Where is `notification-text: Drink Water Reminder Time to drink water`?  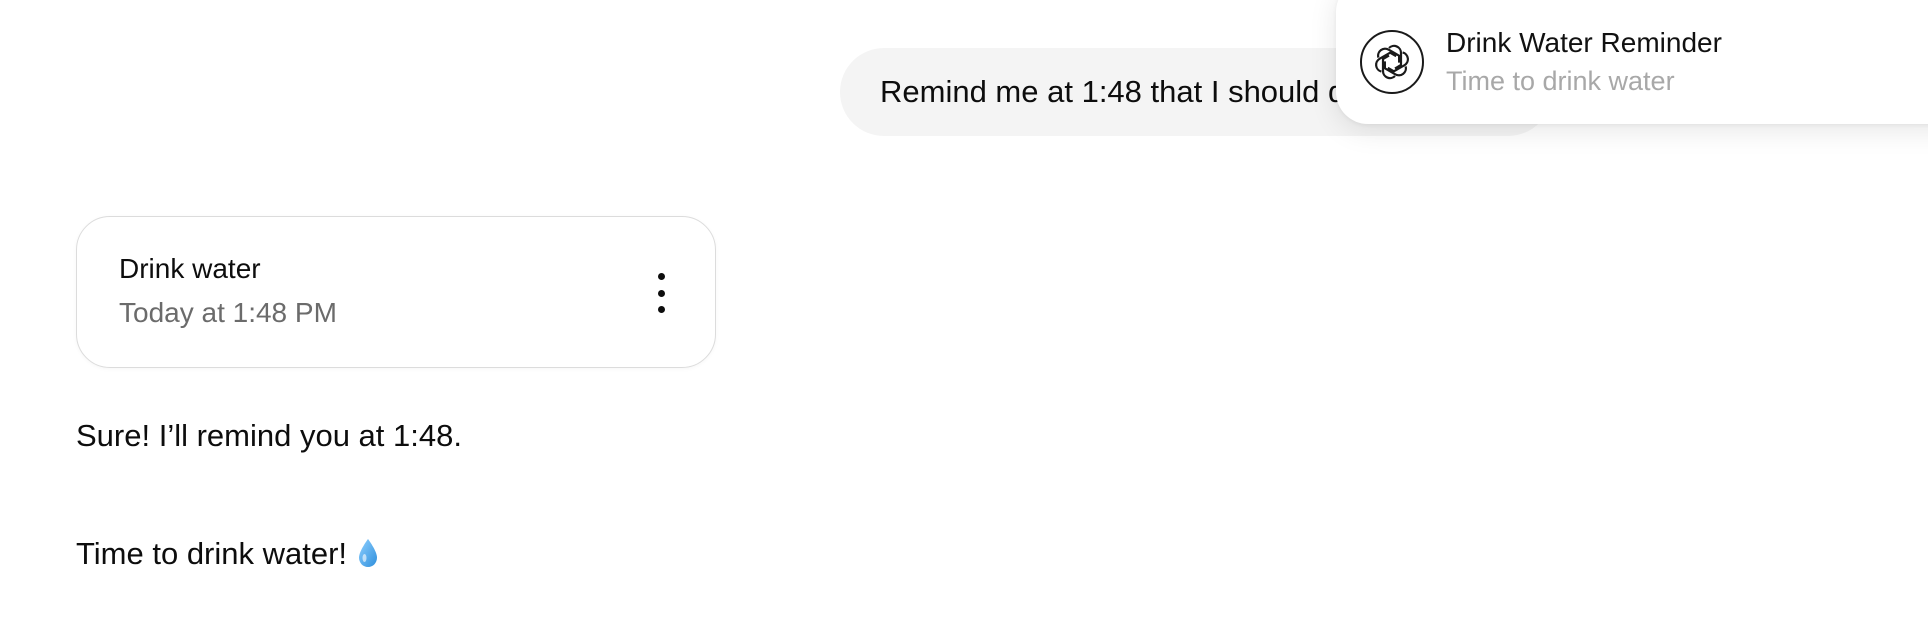 notification-text: Drink Water Reminder Time to drink water is located at coordinates (1584, 62).